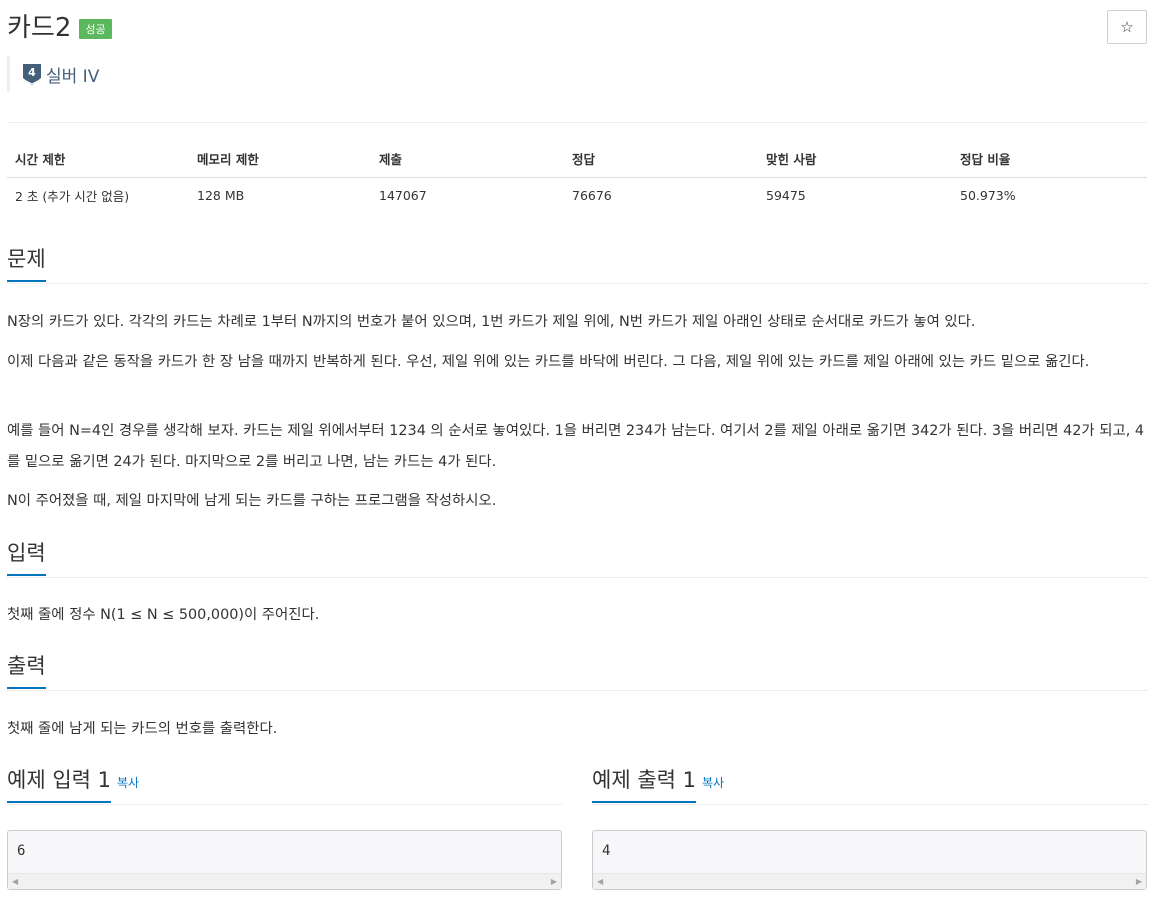 The height and width of the screenshot is (900, 1159). I want to click on status-badge: 성공, so click(95, 29).